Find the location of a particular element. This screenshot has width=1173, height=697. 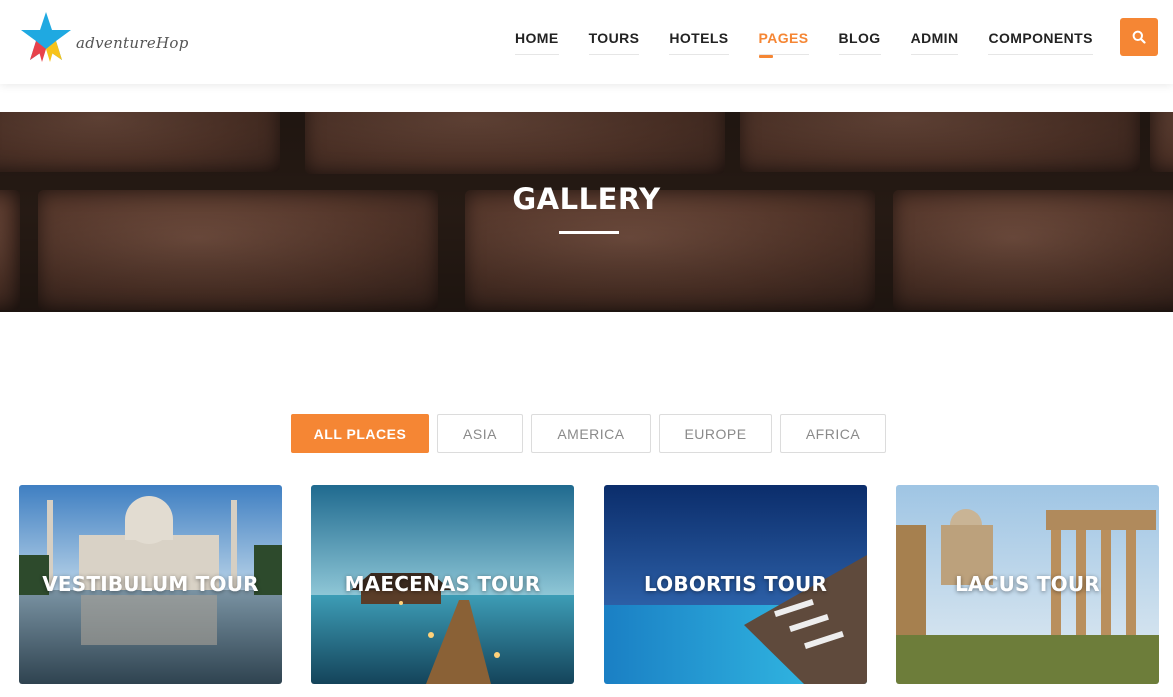

card-title: LOBORTIS TOUR is located at coordinates (735, 584).